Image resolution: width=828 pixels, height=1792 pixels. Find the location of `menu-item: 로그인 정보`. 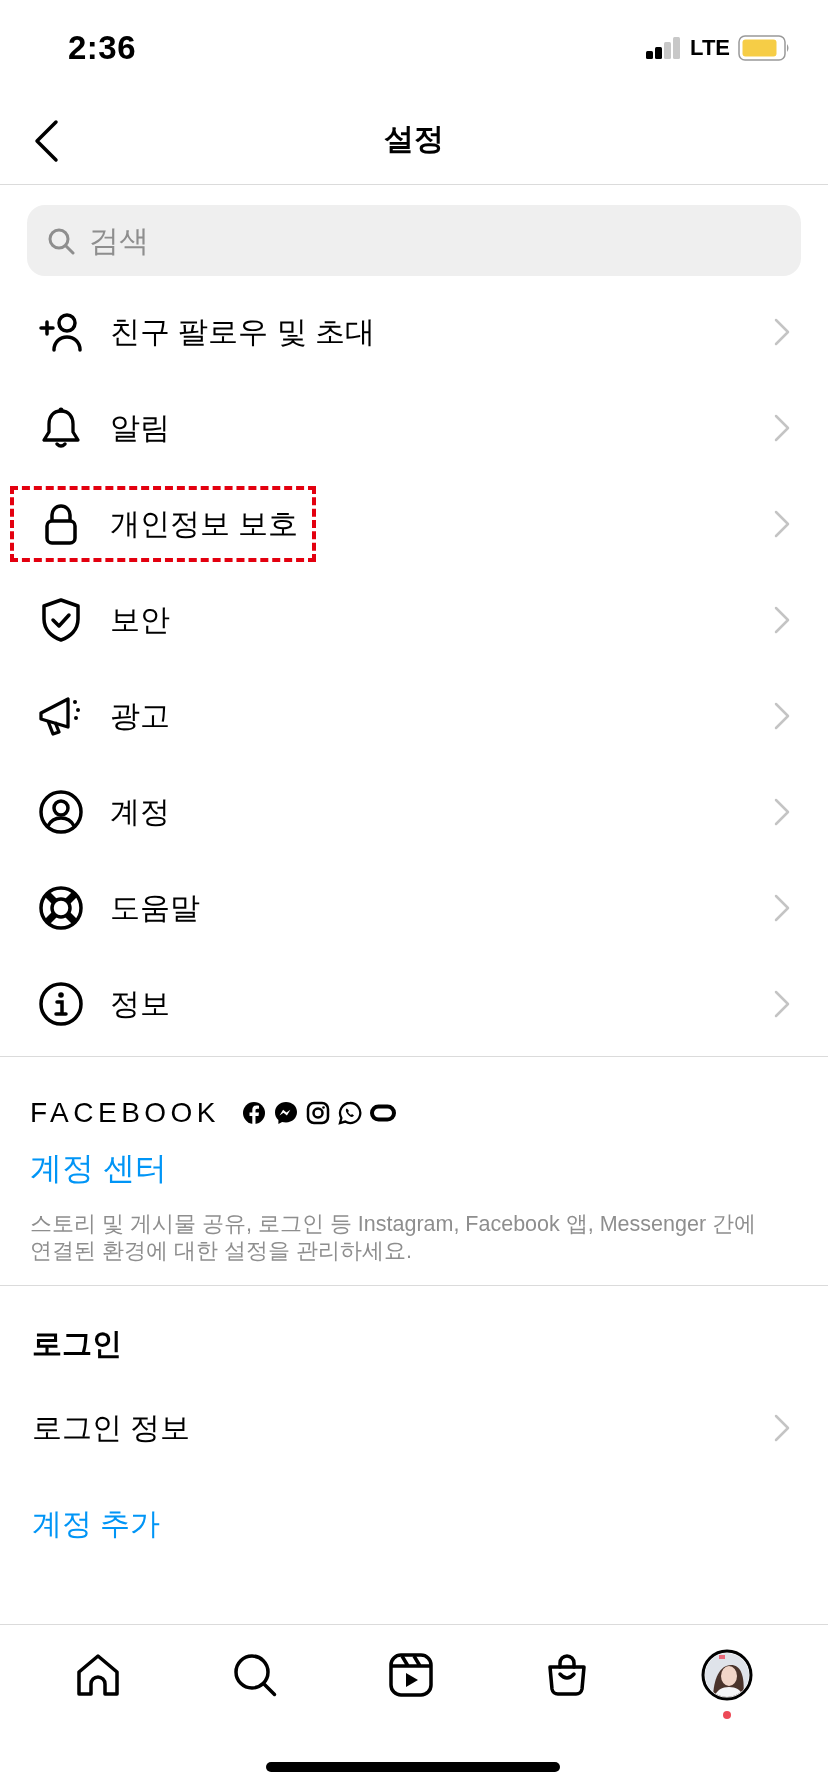

menu-item: 로그인 정보 is located at coordinates (111, 1428).